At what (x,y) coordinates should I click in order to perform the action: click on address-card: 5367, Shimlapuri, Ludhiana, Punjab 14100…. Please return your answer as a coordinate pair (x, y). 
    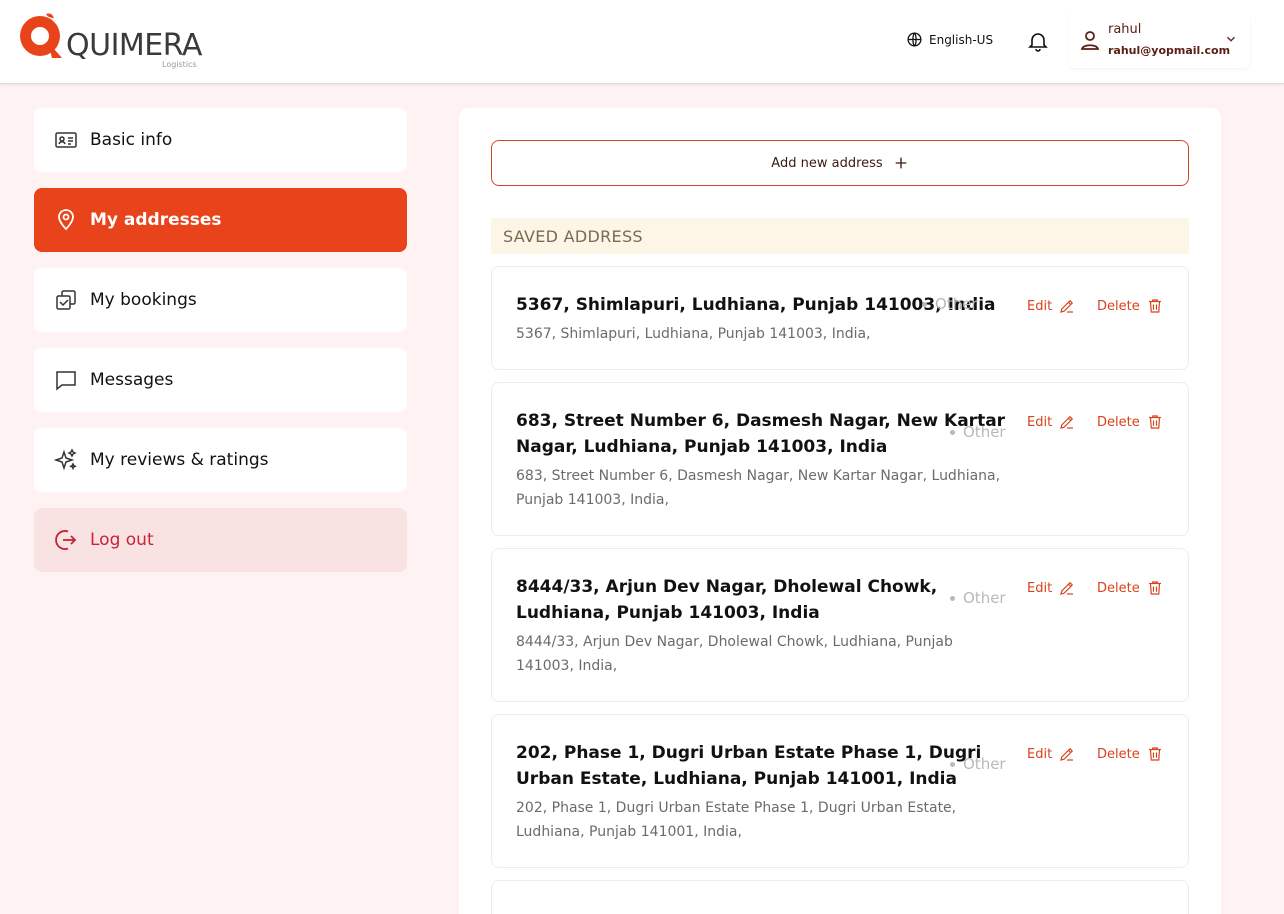
    Looking at the image, I should click on (840, 318).